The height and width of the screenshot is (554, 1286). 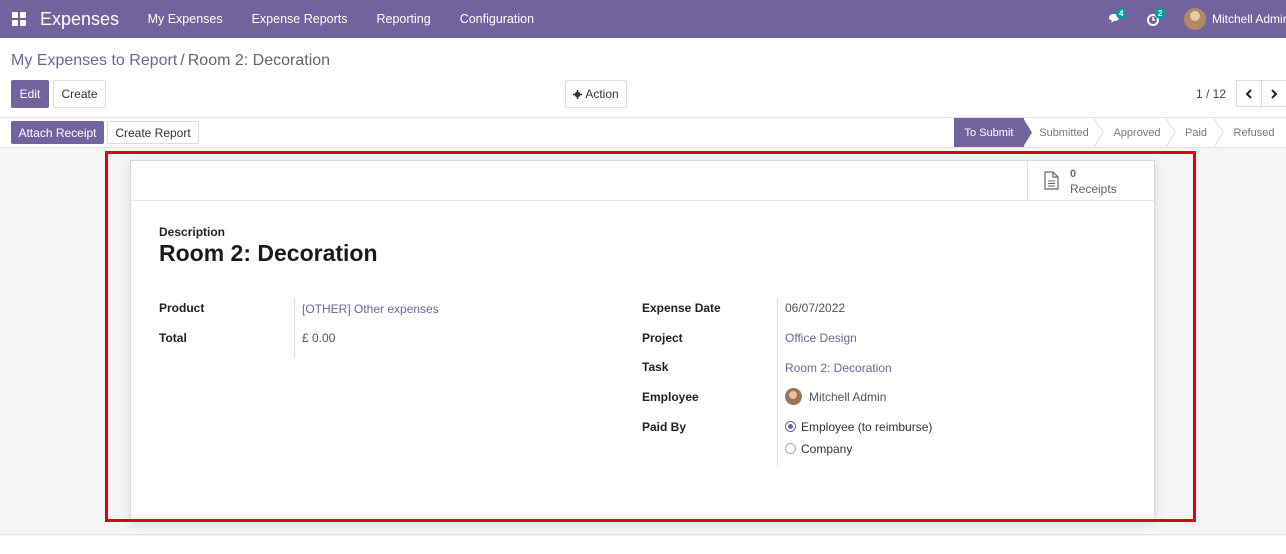 What do you see at coordinates (662, 338) in the screenshot?
I see `project-label: Project` at bounding box center [662, 338].